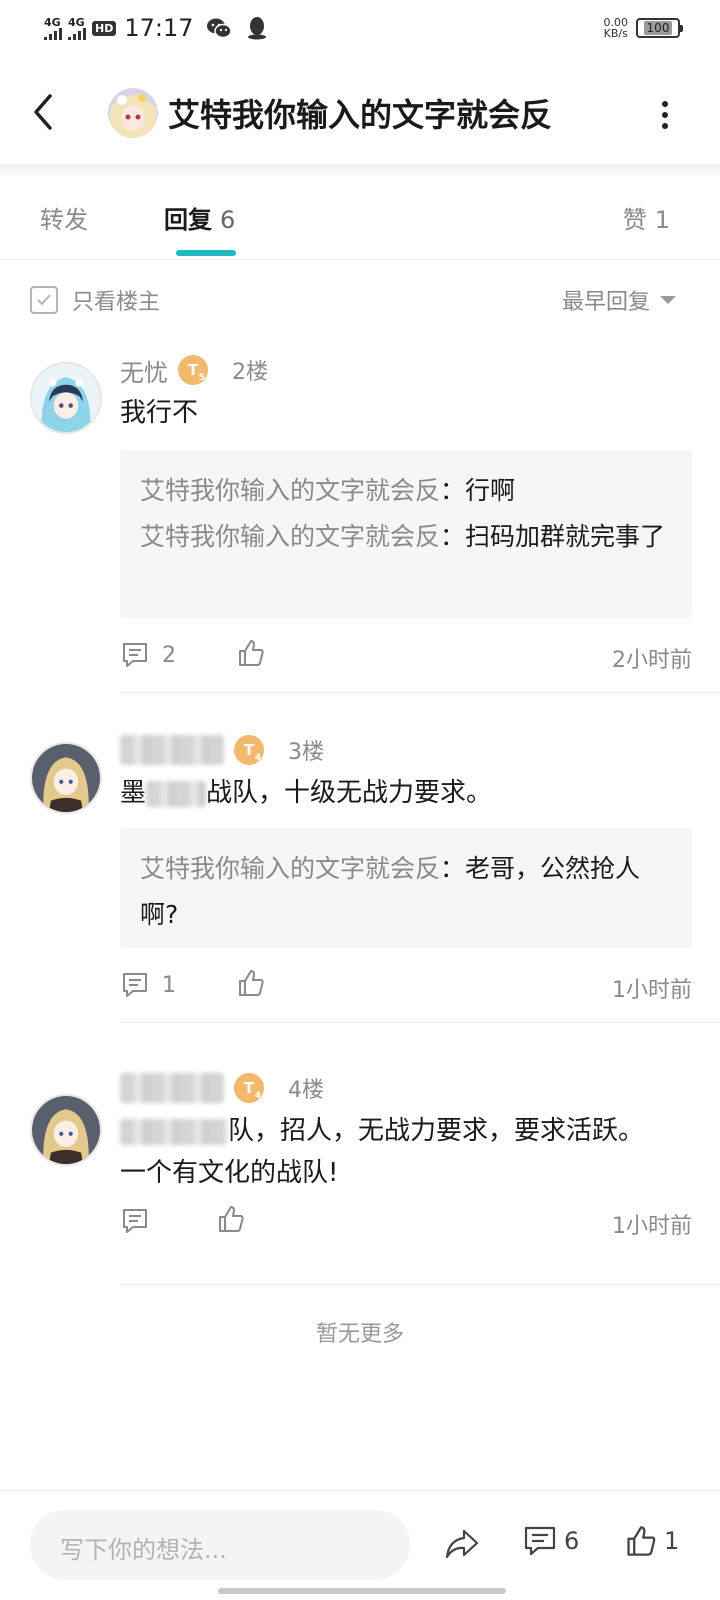  What do you see at coordinates (116, 300) in the screenshot?
I see `only-op-label: 只看楼主` at bounding box center [116, 300].